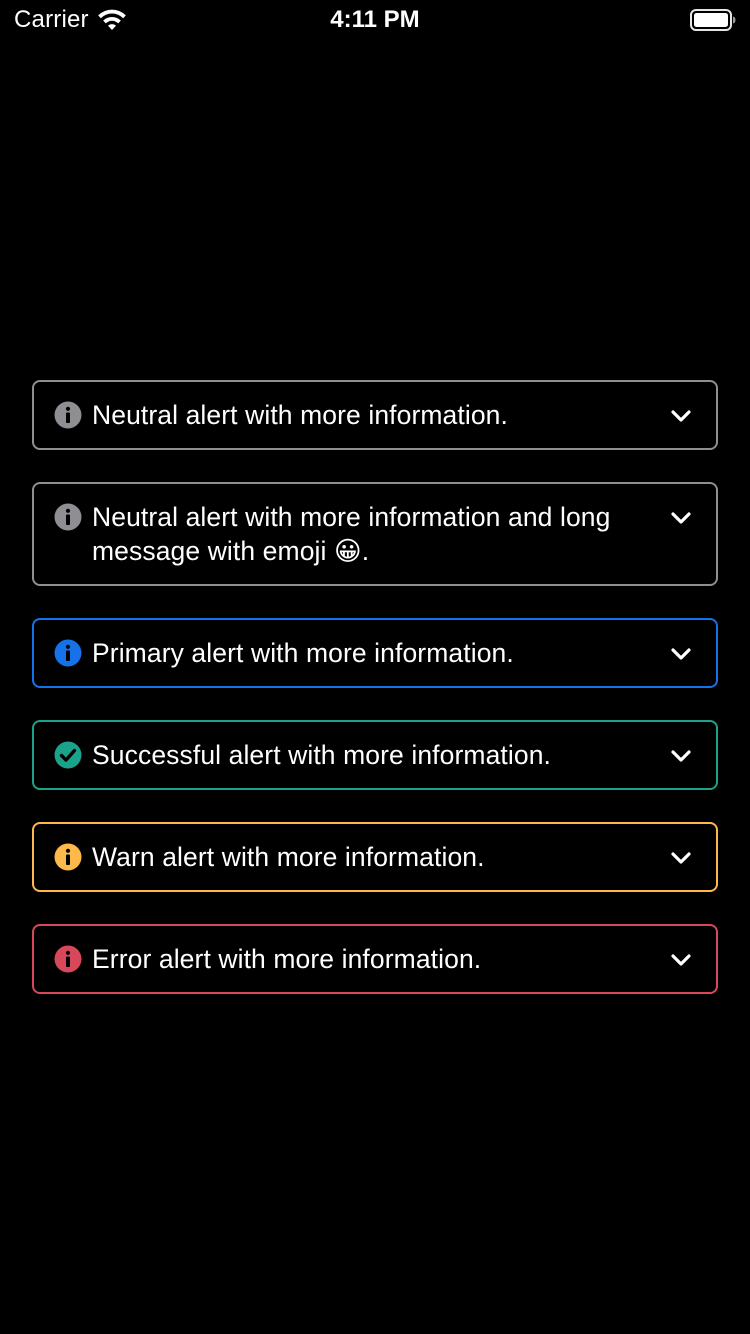  I want to click on alert-message: Error alert with more information., so click(287, 959).